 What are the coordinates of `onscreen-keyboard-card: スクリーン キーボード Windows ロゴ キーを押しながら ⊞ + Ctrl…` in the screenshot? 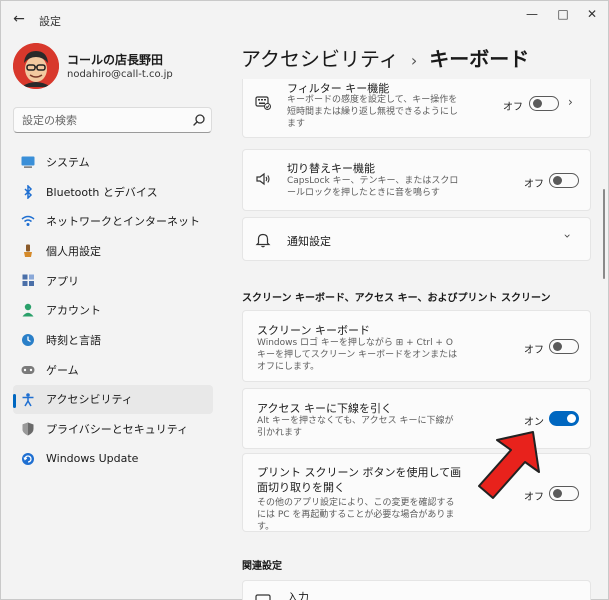 It's located at (416, 346).